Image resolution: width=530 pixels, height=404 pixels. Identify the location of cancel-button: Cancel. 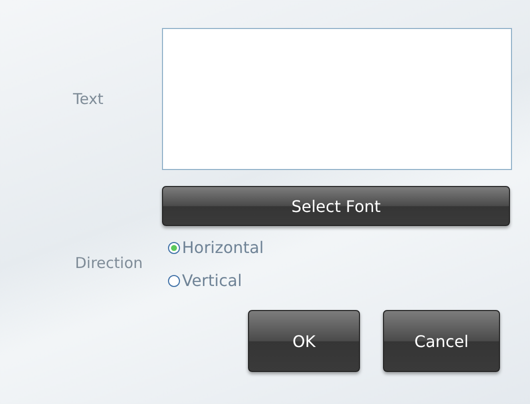
(441, 341).